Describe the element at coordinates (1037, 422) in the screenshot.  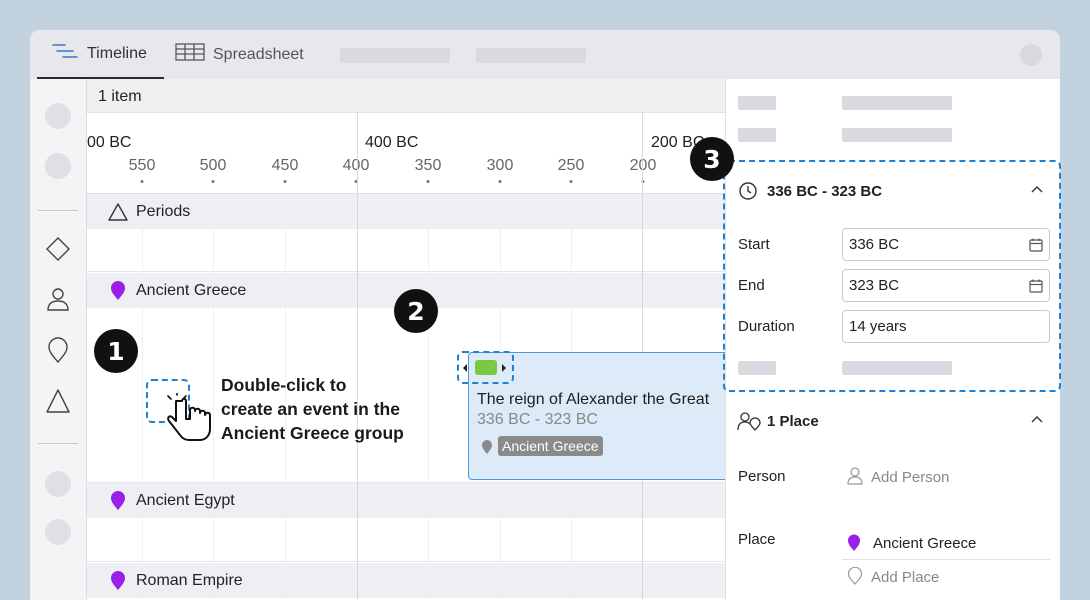
I see `chevron-up-icon` at that location.